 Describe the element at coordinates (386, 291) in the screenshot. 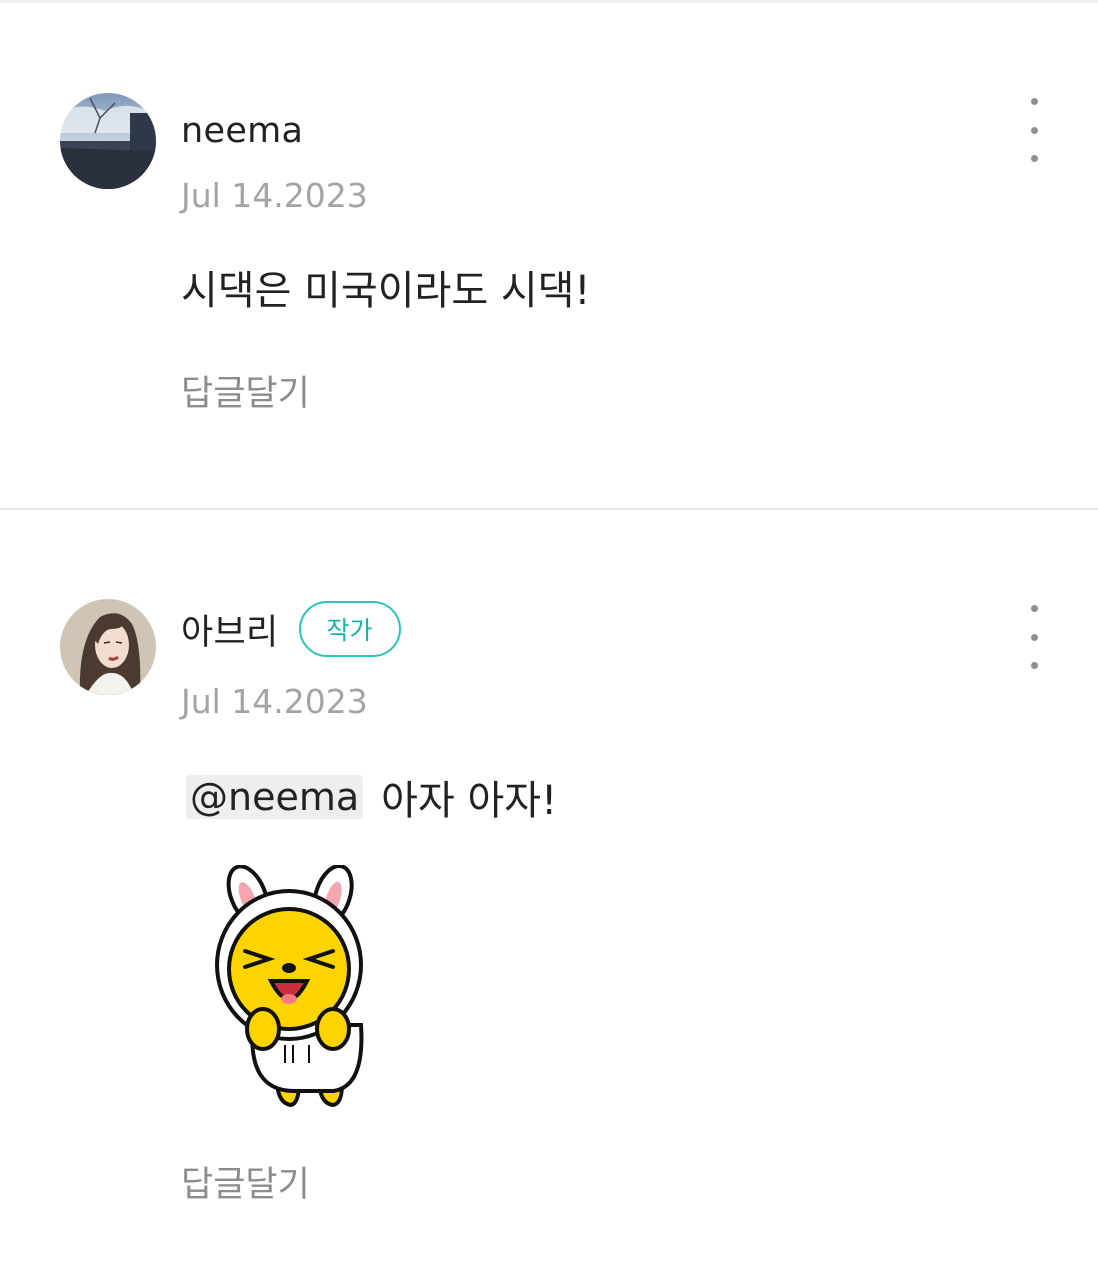

I see `comment-body: 시댁은 미국이라도 시댁!` at that location.